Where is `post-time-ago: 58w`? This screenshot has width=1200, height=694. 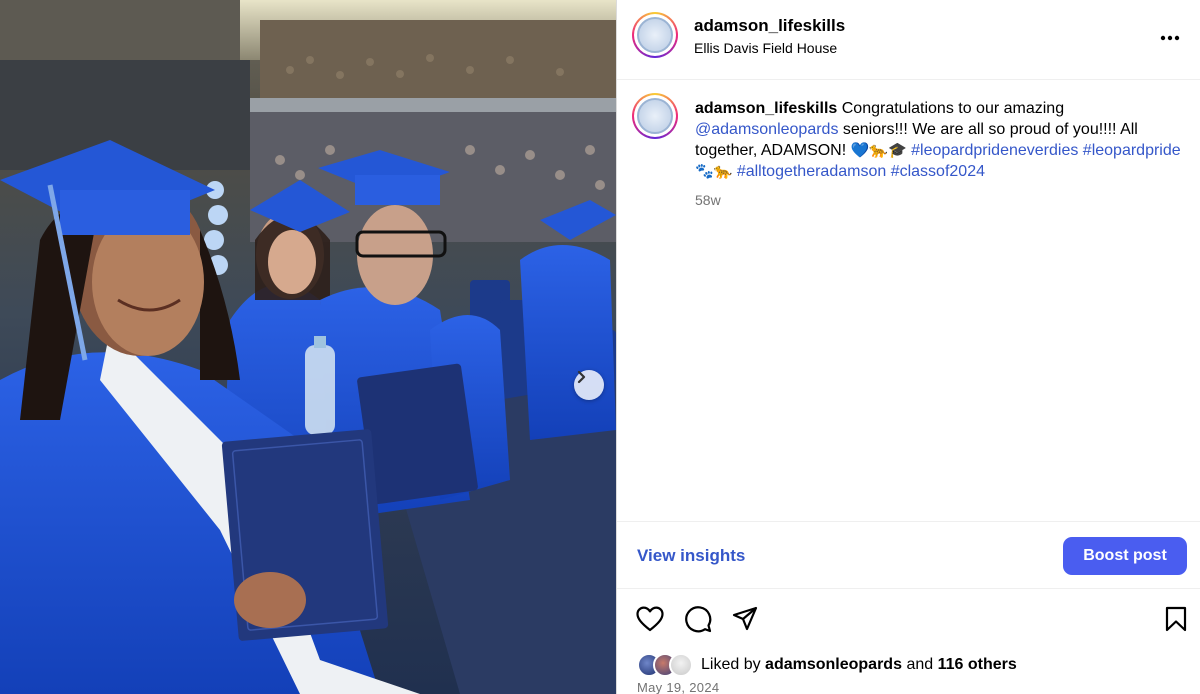
post-time-ago: 58w is located at coordinates (708, 200).